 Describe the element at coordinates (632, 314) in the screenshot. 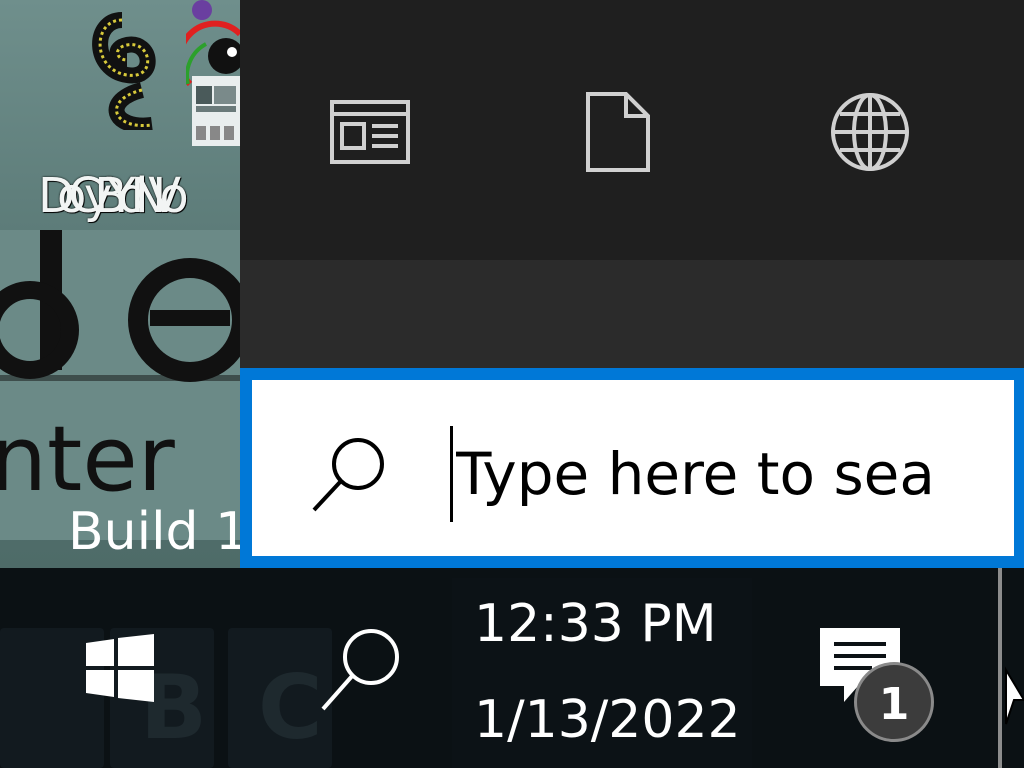

I see `search-results-area` at that location.